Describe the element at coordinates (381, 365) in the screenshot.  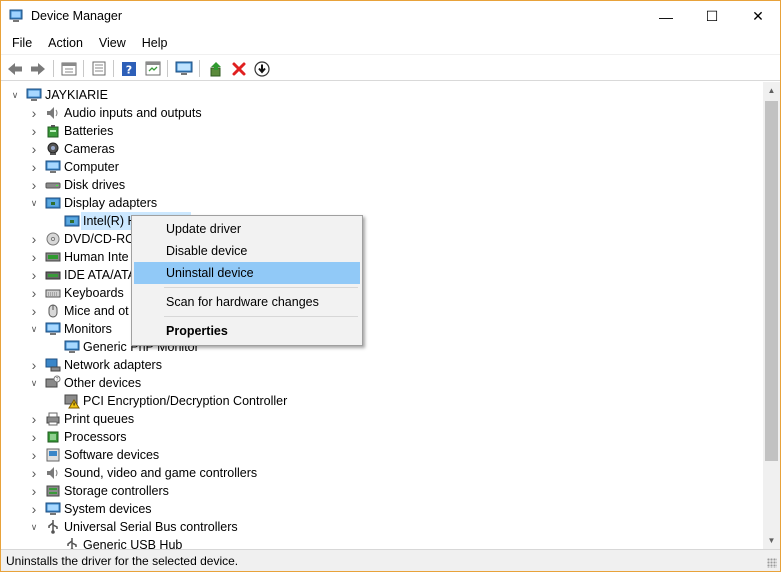
I see `tree-category: › Network adapters` at that location.